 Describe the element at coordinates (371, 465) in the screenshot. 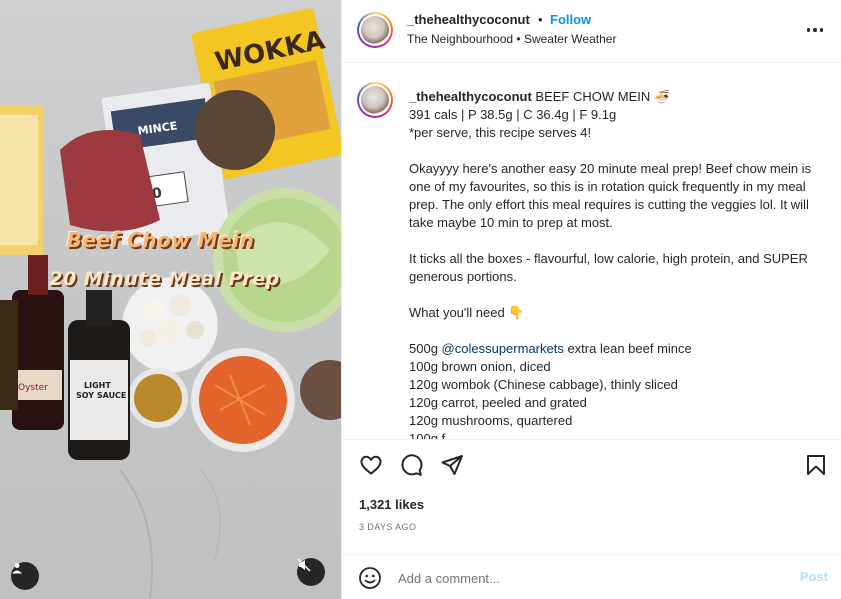

I see `heart-icon` at that location.